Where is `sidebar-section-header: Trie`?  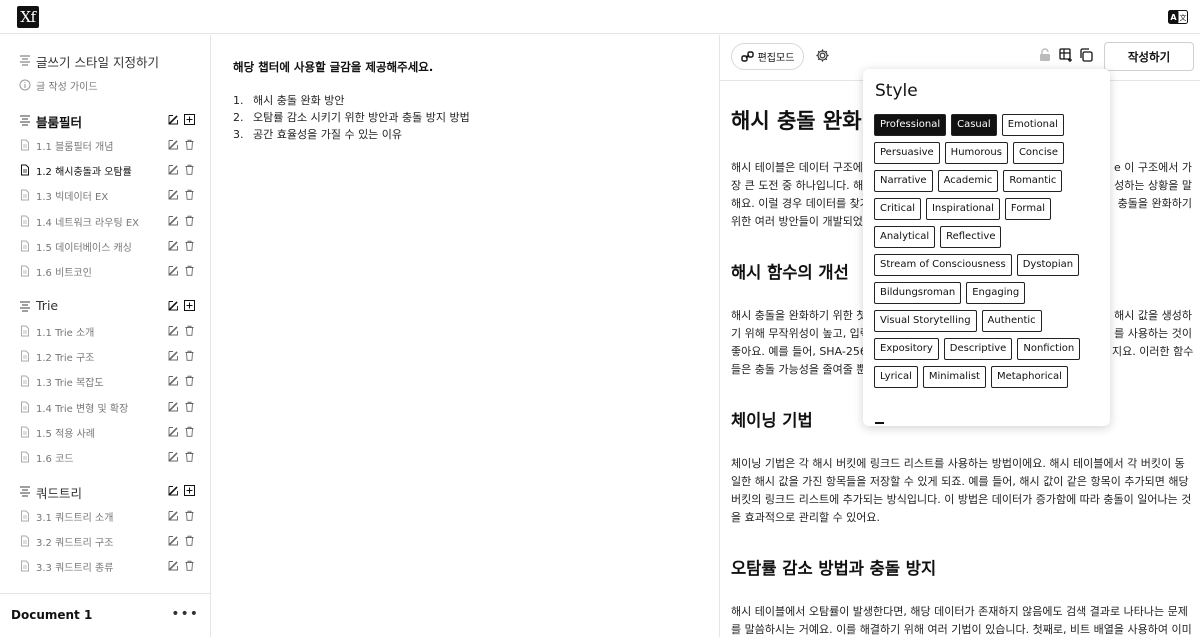
sidebar-section-header: Trie is located at coordinates (105, 306).